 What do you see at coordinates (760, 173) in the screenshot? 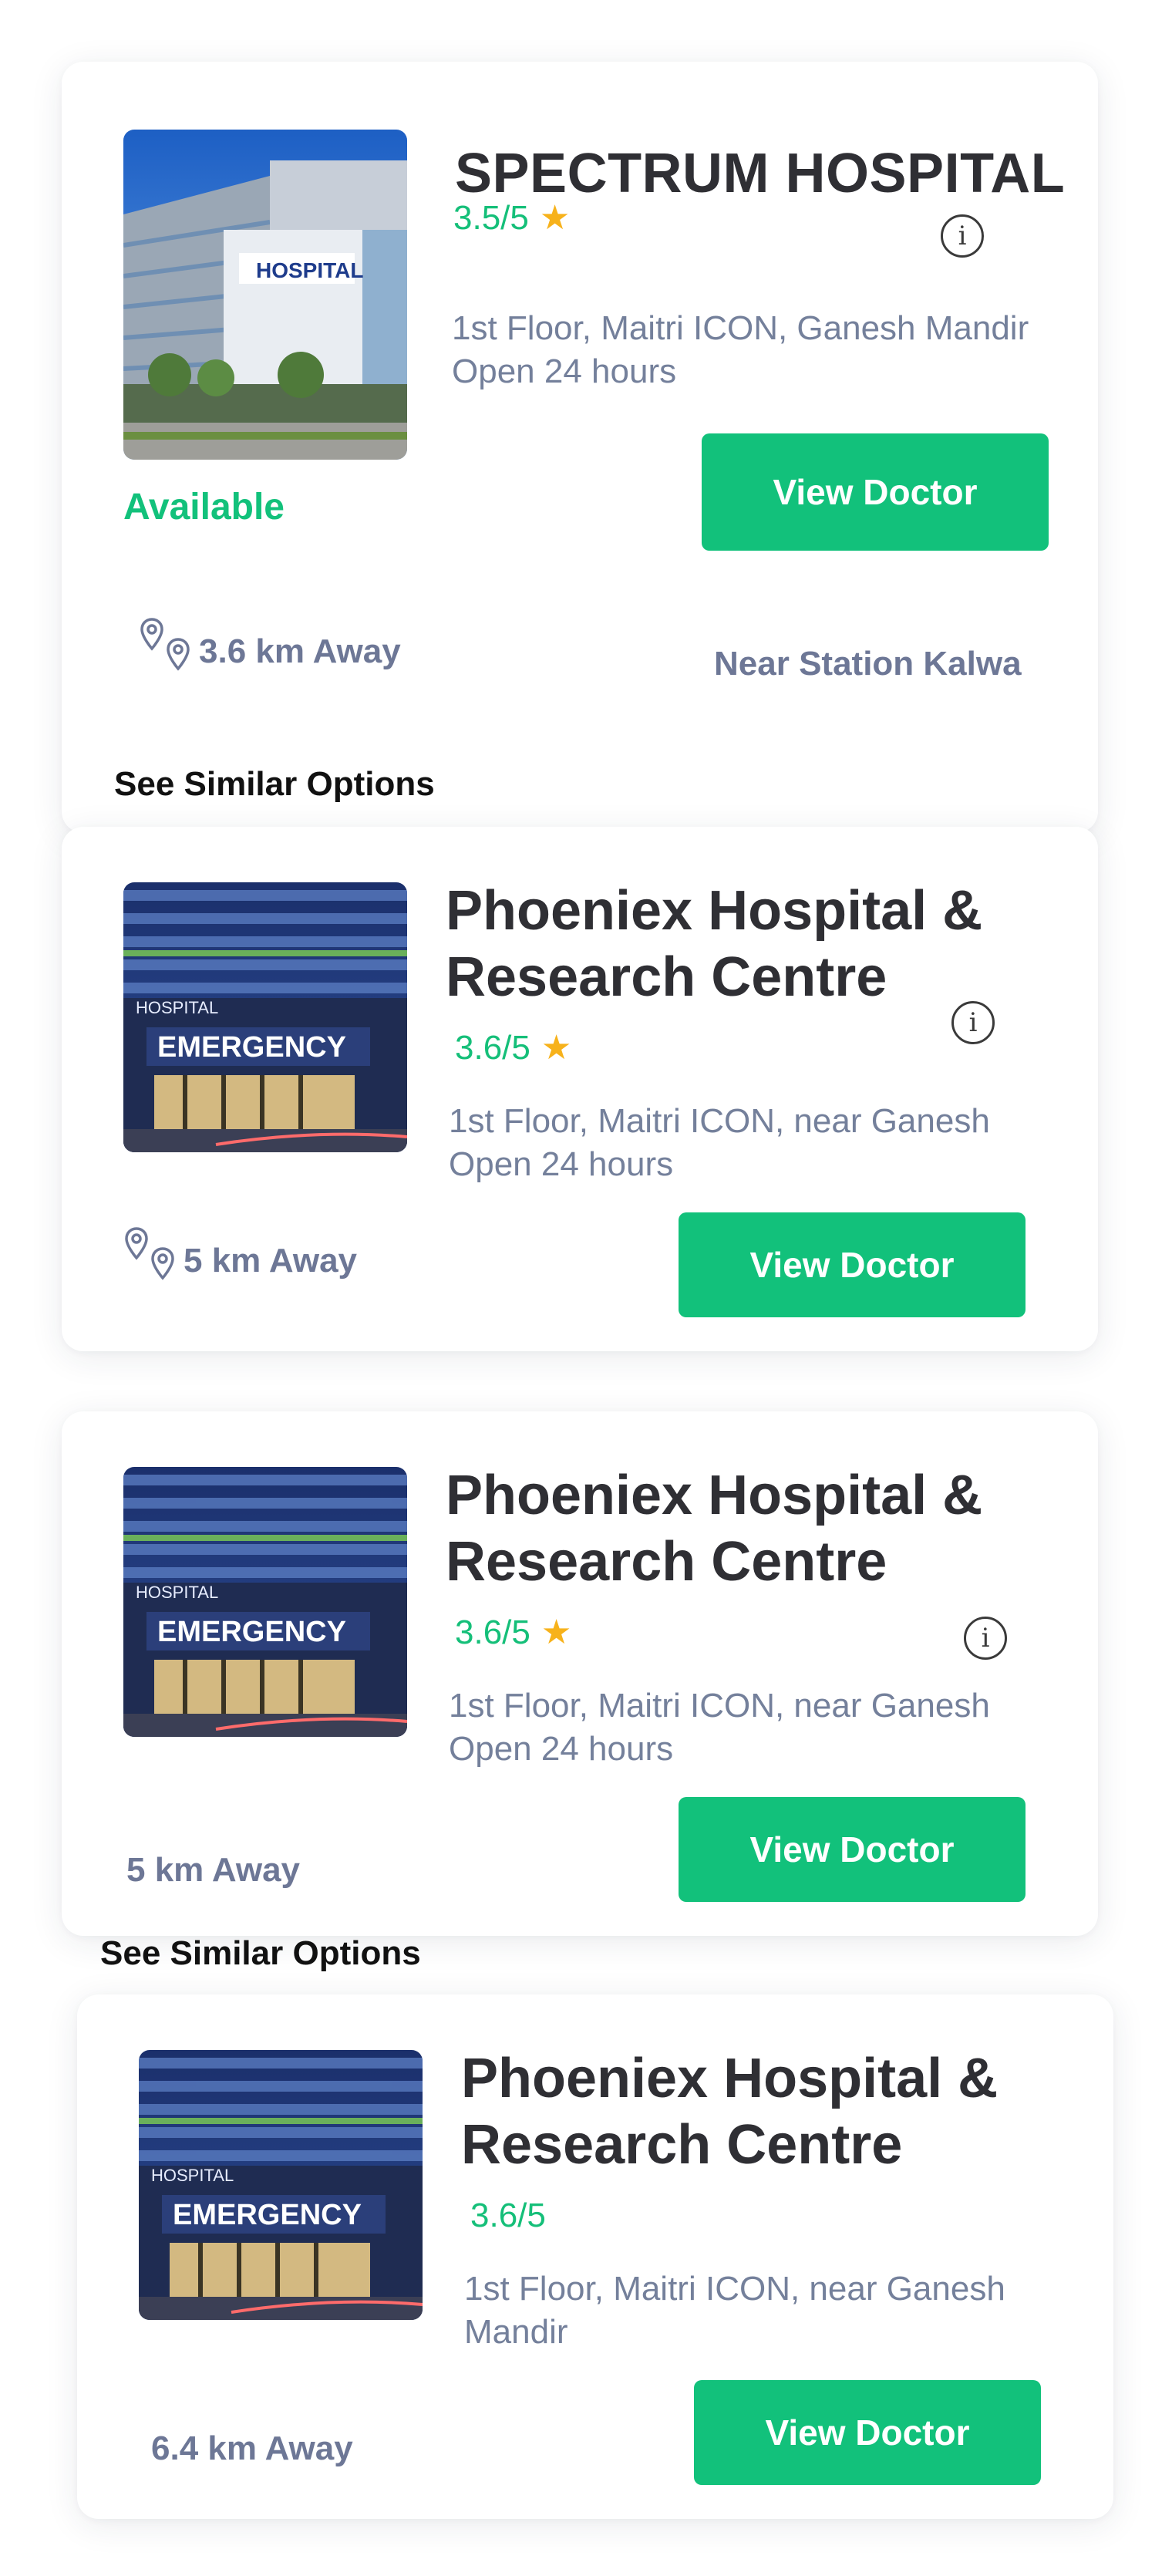
I see `hospital-name: SPECTRUM HOSPITAL` at bounding box center [760, 173].